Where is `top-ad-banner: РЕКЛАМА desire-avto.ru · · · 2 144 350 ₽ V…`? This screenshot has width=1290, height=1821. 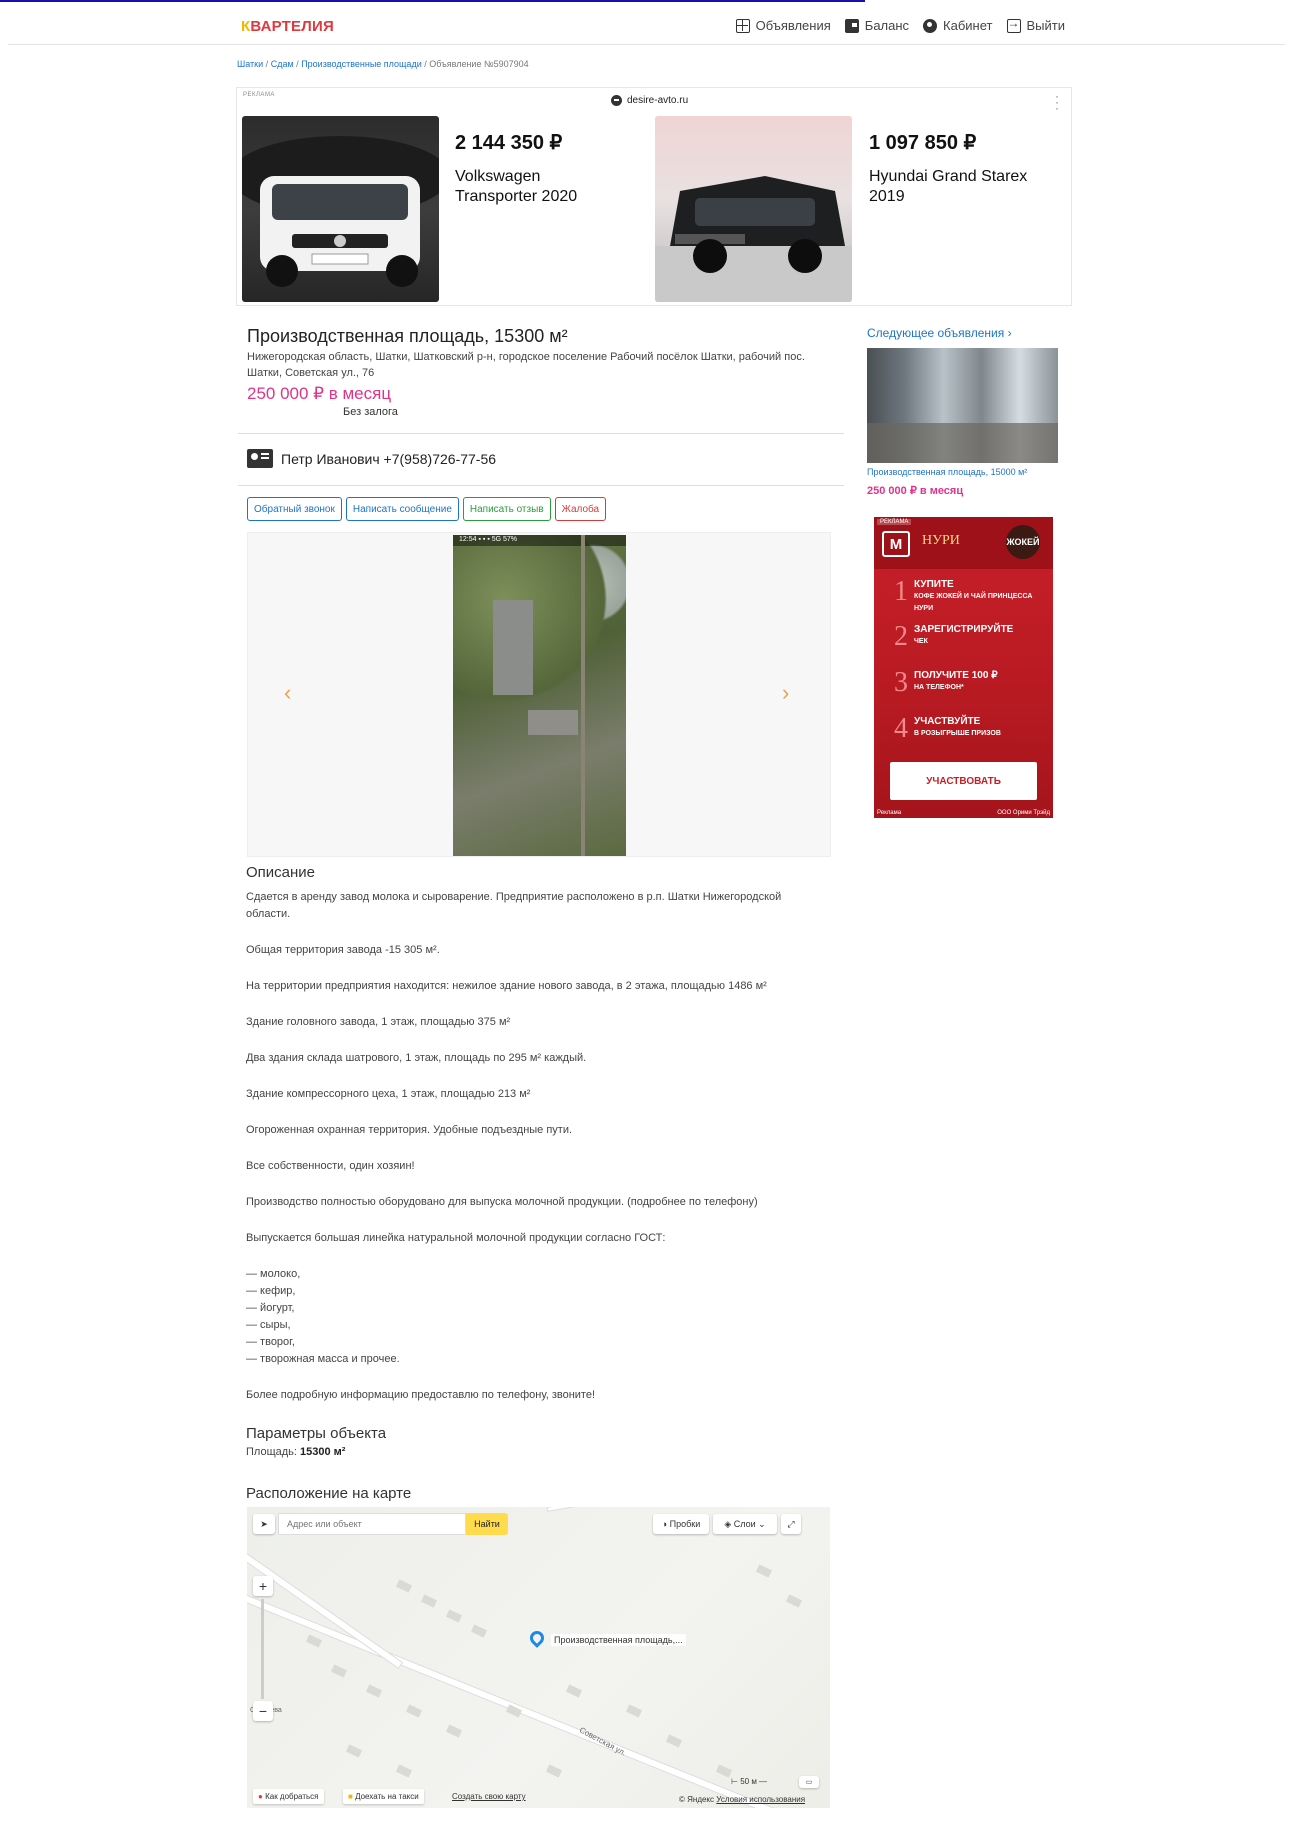
top-ad-banner: РЕКЛАМА desire-avto.ru · · · 2 144 350 ₽ V… is located at coordinates (654, 196).